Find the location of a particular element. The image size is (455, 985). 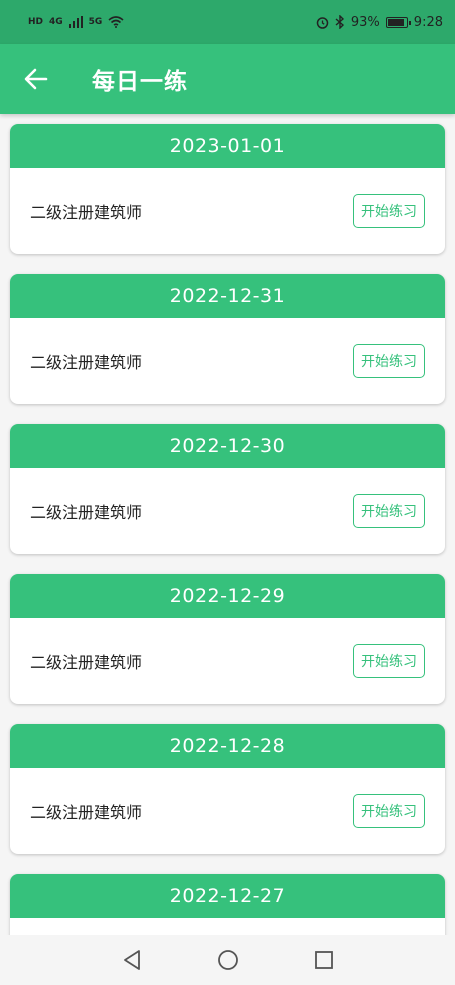

status-right: 93% 9:28 is located at coordinates (379, 22).